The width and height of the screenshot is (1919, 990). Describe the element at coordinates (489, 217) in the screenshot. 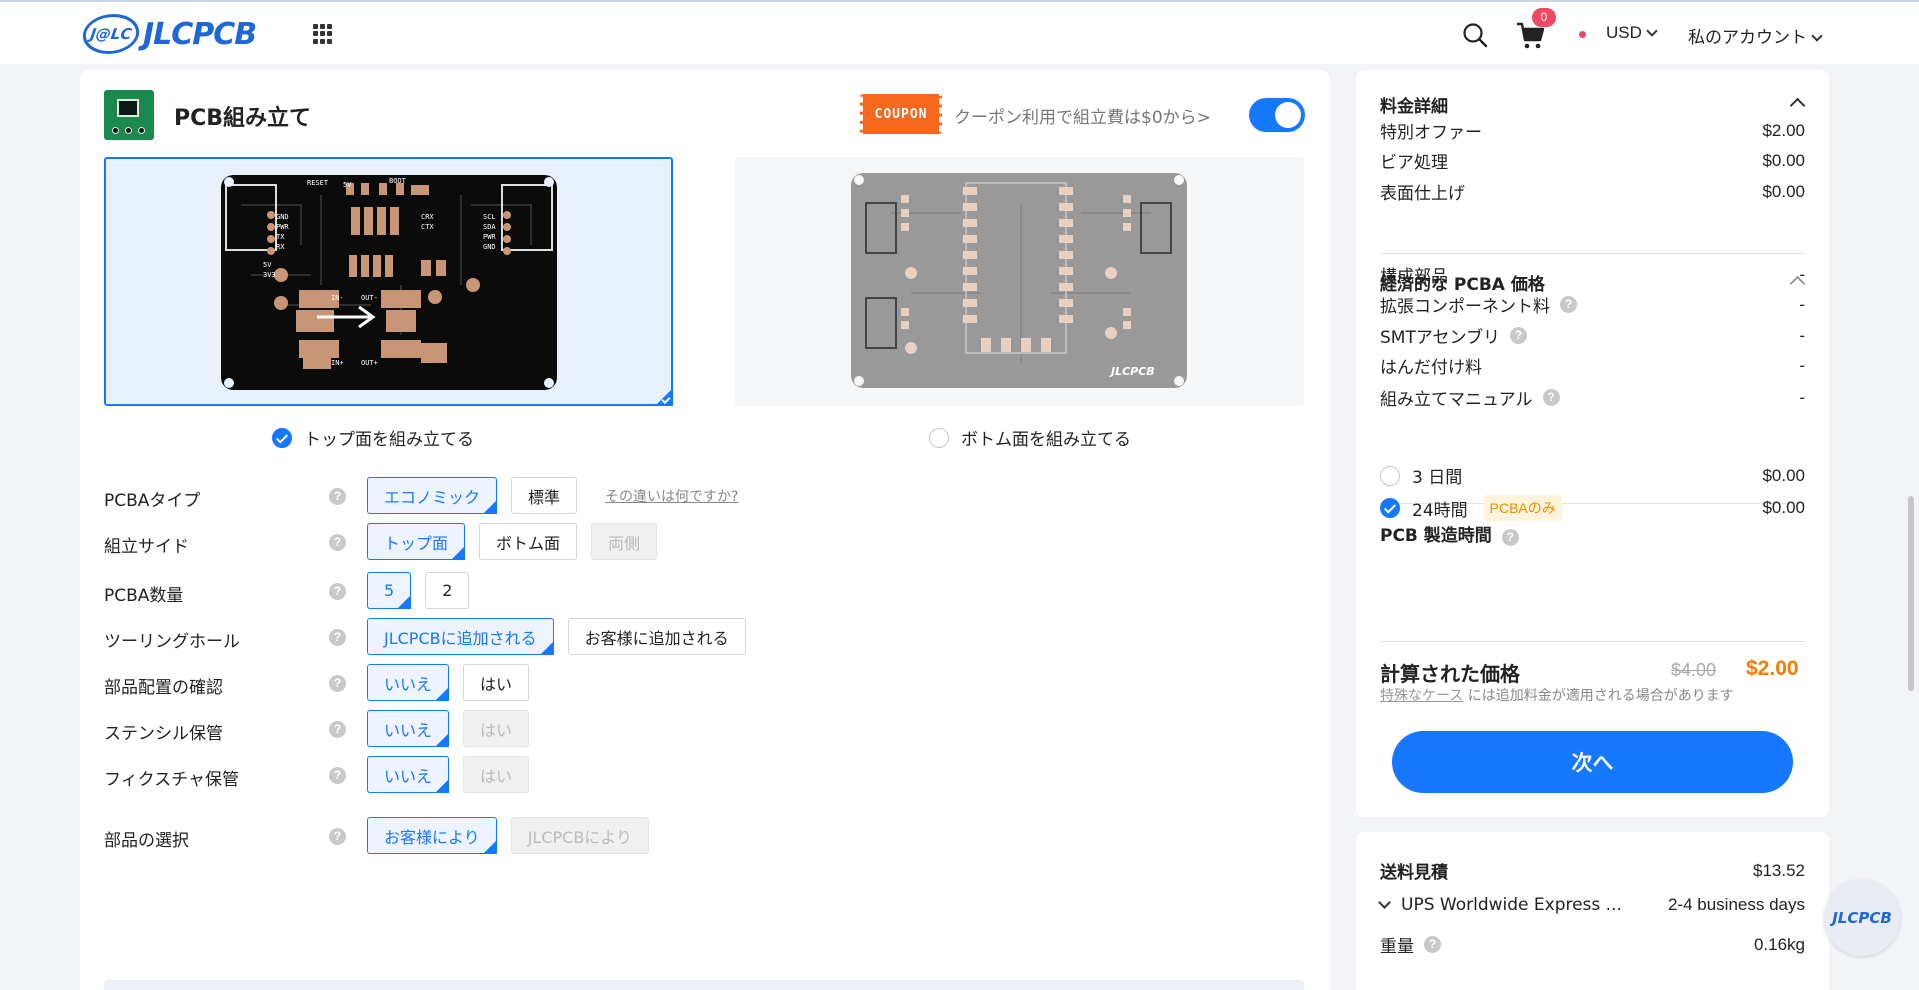

I see `svg-text: SCL` at that location.